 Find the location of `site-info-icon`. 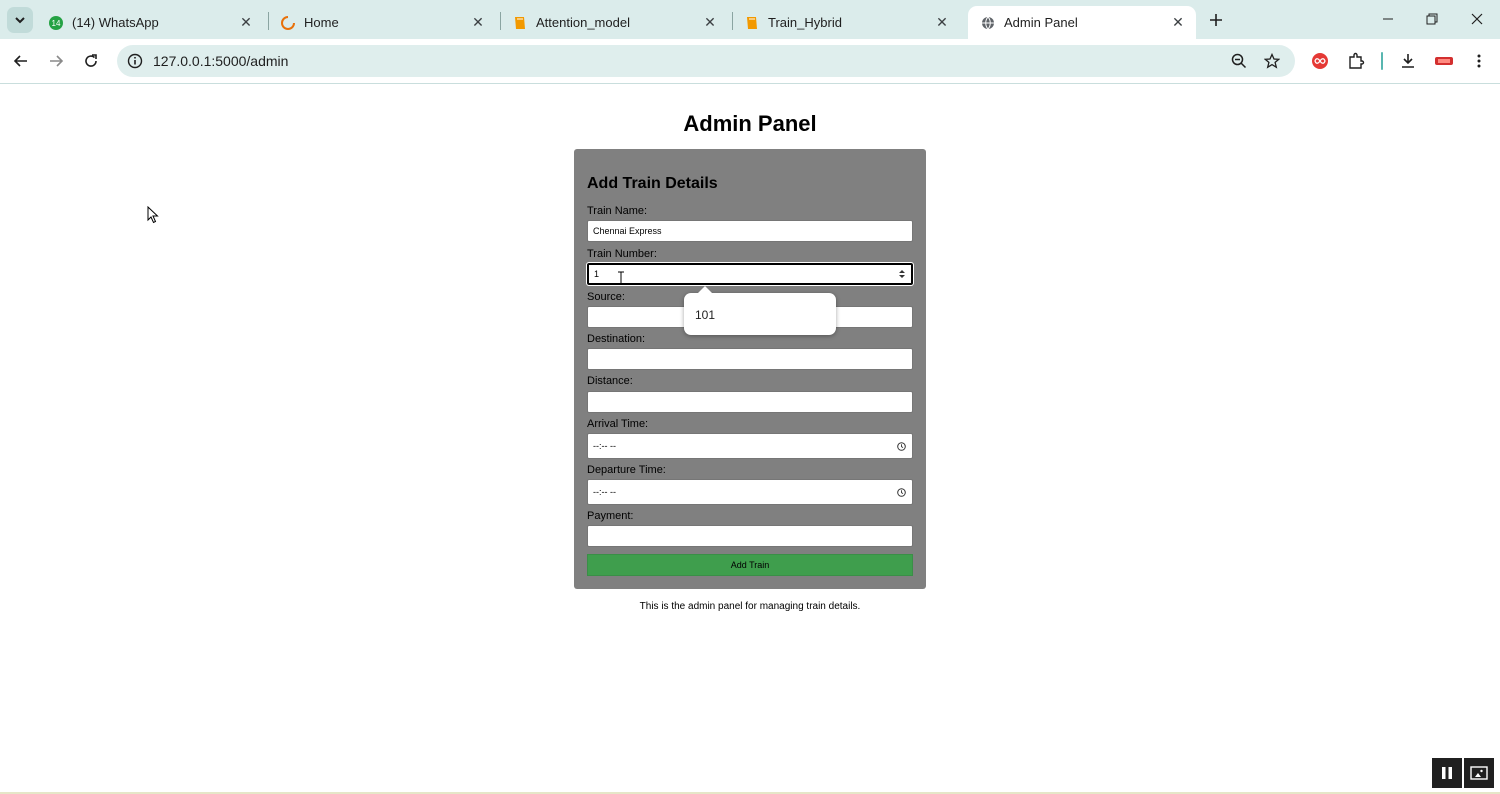

site-info-icon is located at coordinates (135, 61).